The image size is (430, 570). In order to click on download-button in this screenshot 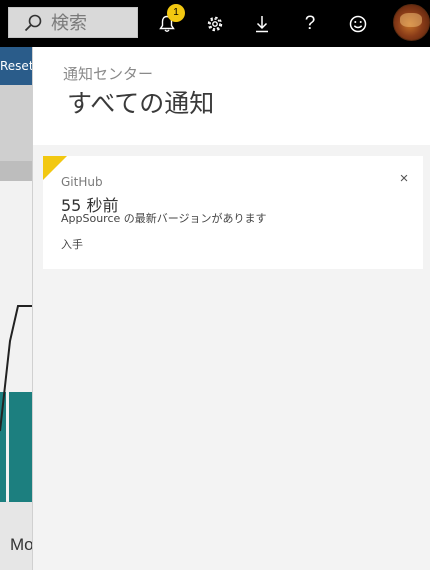, I will do `click(262, 23)`.